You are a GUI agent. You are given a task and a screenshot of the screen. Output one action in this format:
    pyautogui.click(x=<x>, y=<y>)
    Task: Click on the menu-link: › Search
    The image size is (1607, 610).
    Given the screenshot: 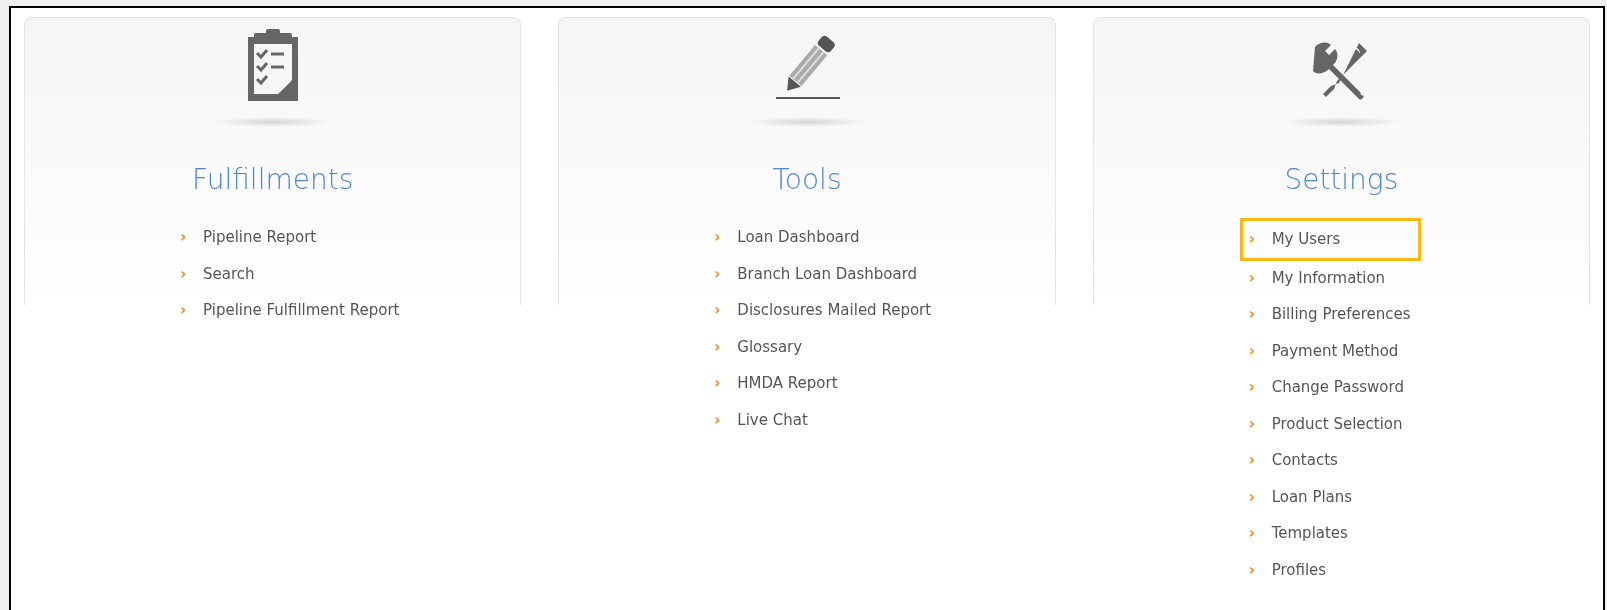 What is the action you would take?
    pyautogui.click(x=217, y=273)
    